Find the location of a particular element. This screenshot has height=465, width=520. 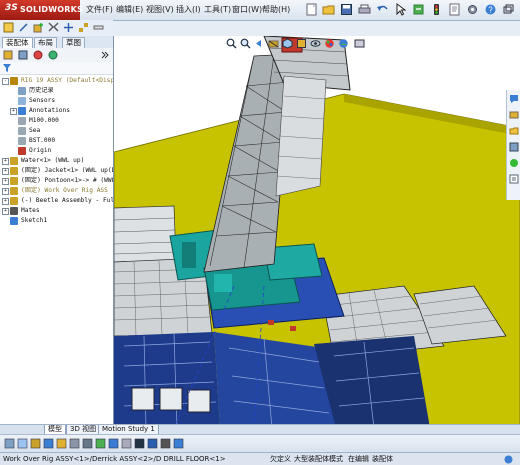

help-question-icon: ? is located at coordinates (490, 9).